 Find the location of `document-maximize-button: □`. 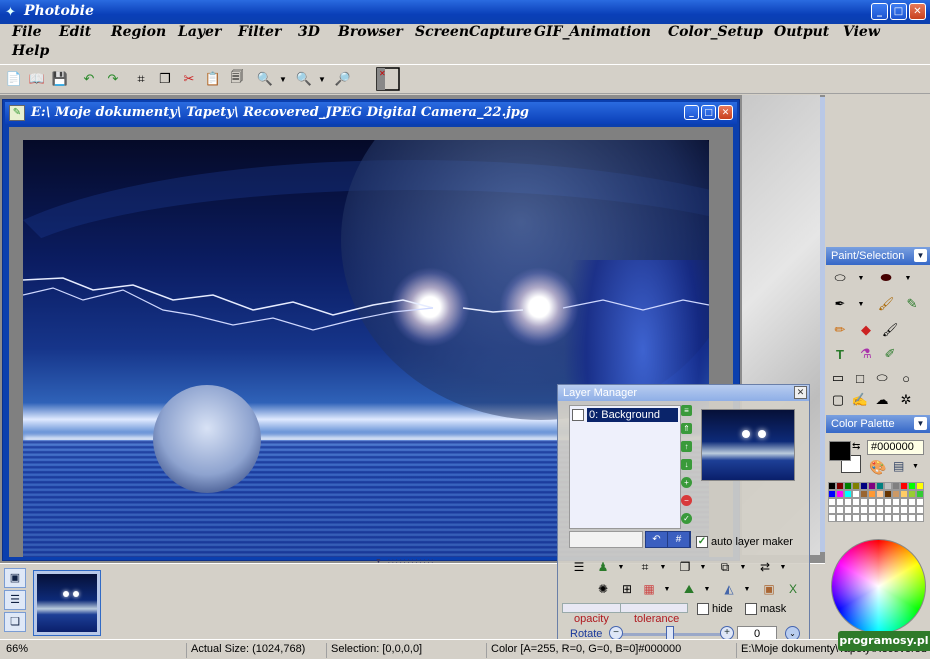

document-maximize-button: □ is located at coordinates (708, 112).